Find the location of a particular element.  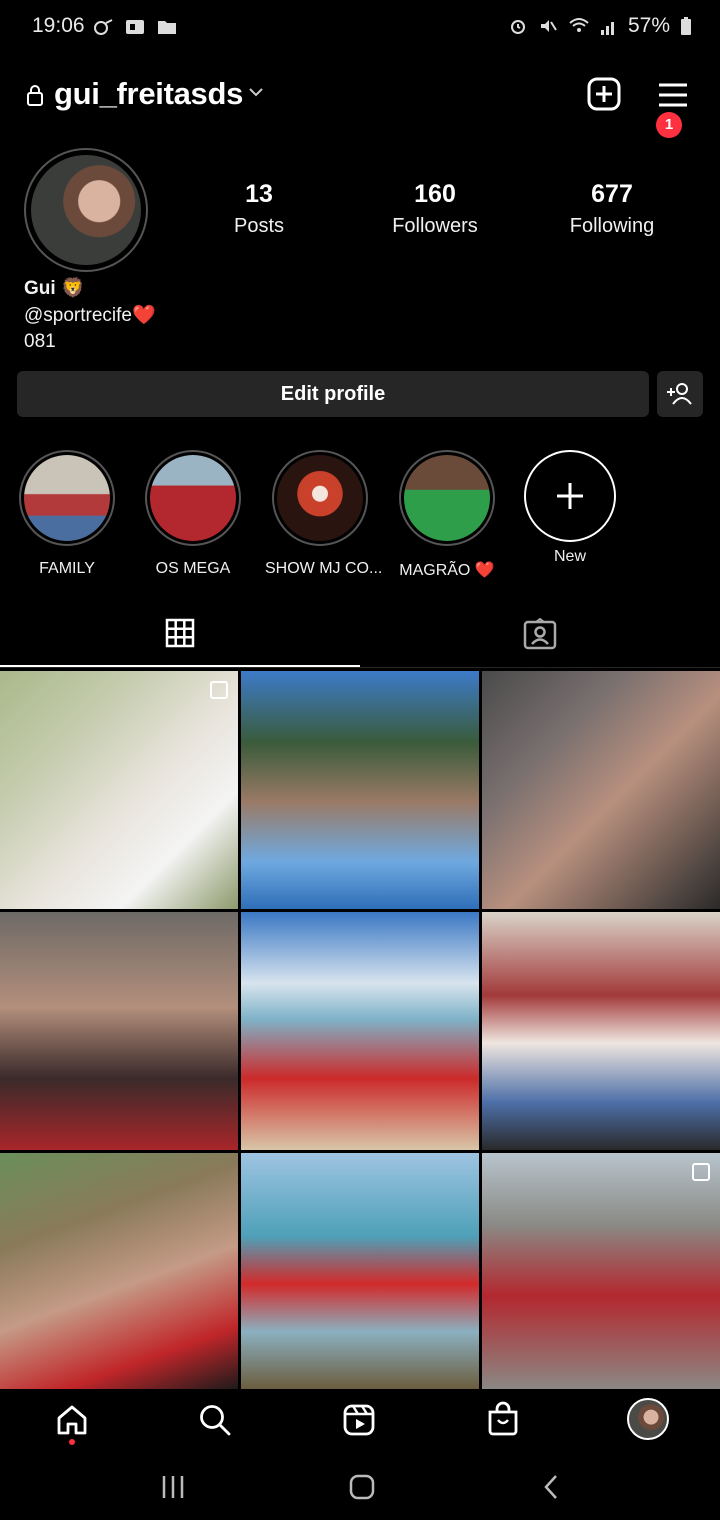

add-person-icon is located at coordinates (679, 394).